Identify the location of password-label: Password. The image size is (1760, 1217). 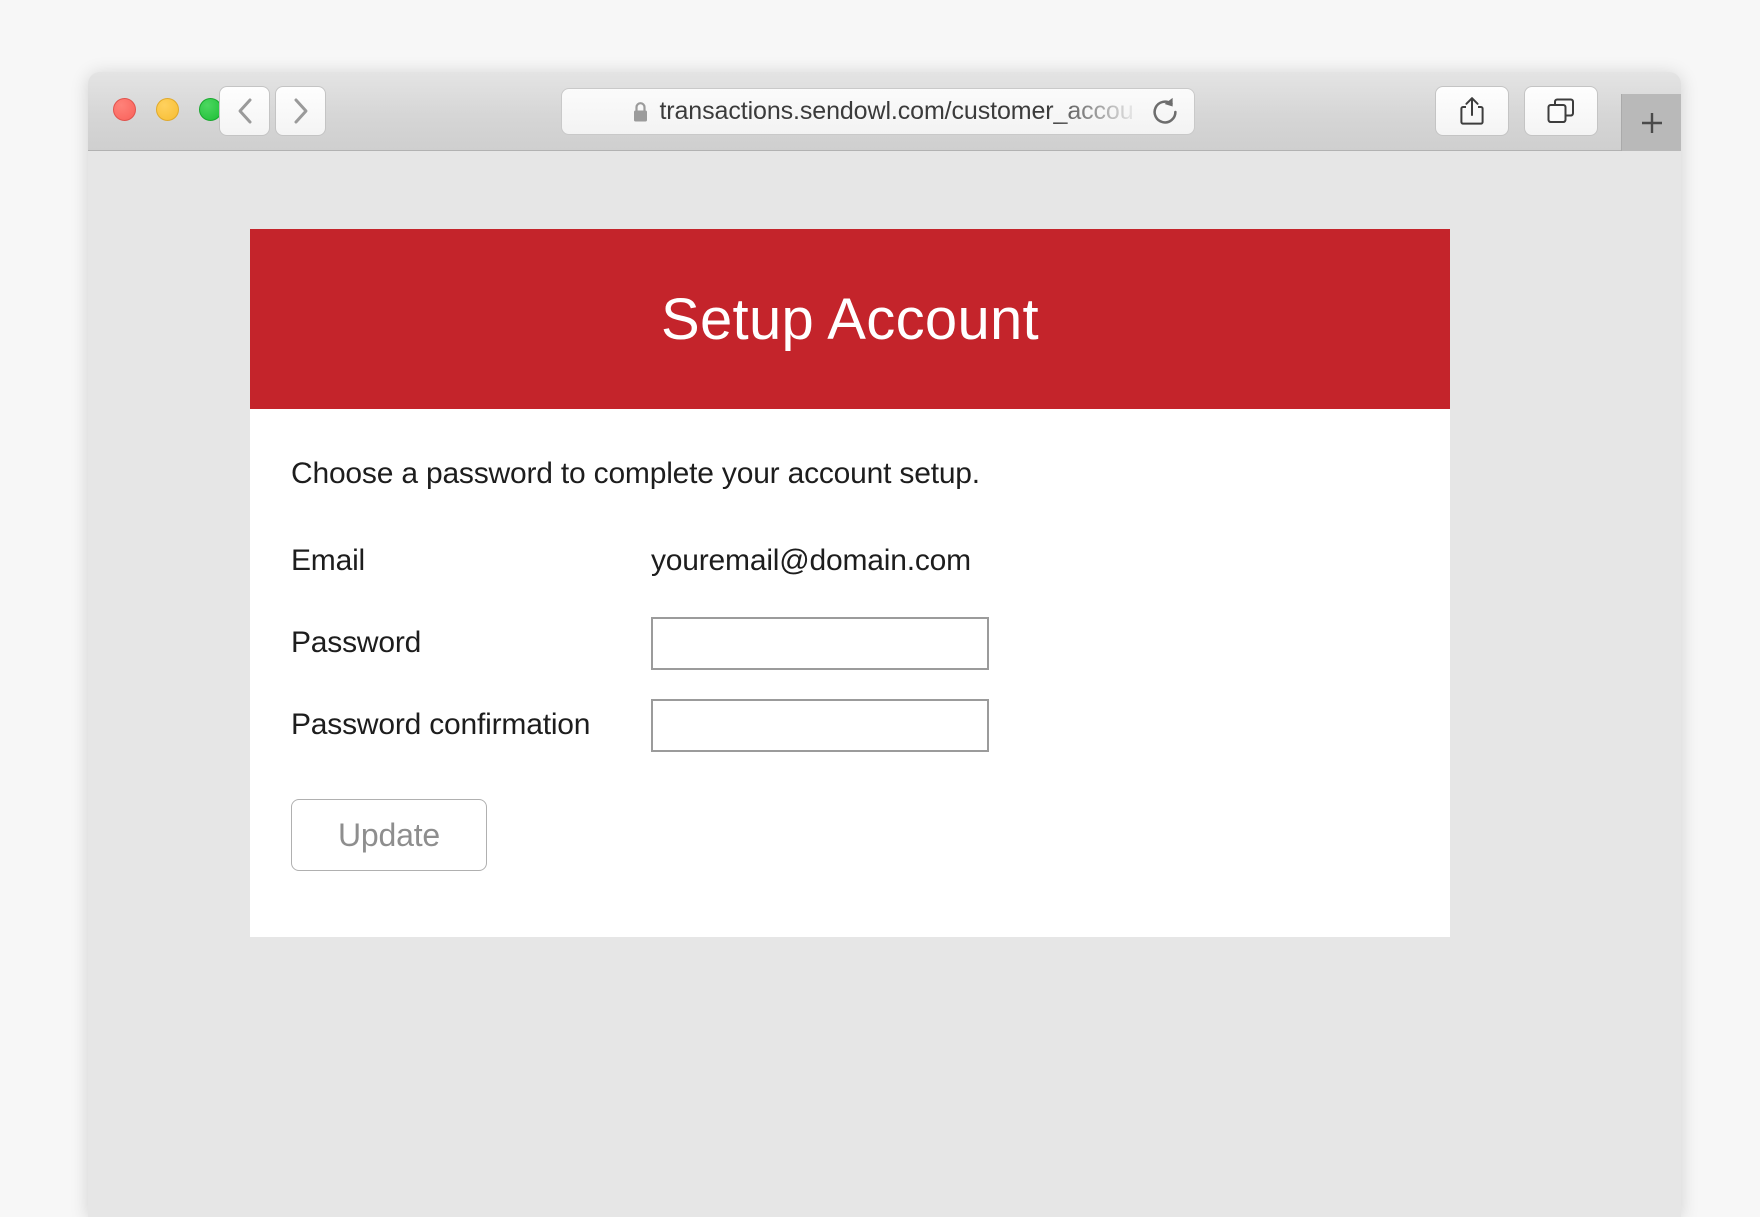
(356, 642).